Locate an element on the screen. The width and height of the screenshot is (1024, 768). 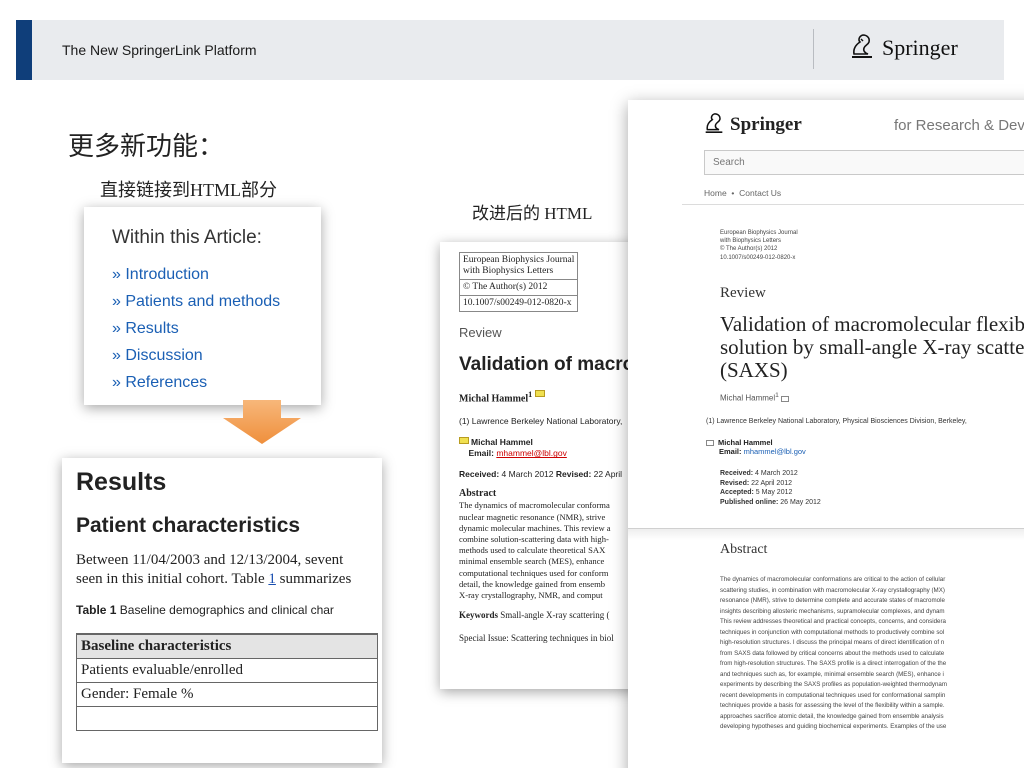
article-section-label: Review is located at coordinates (480, 332).